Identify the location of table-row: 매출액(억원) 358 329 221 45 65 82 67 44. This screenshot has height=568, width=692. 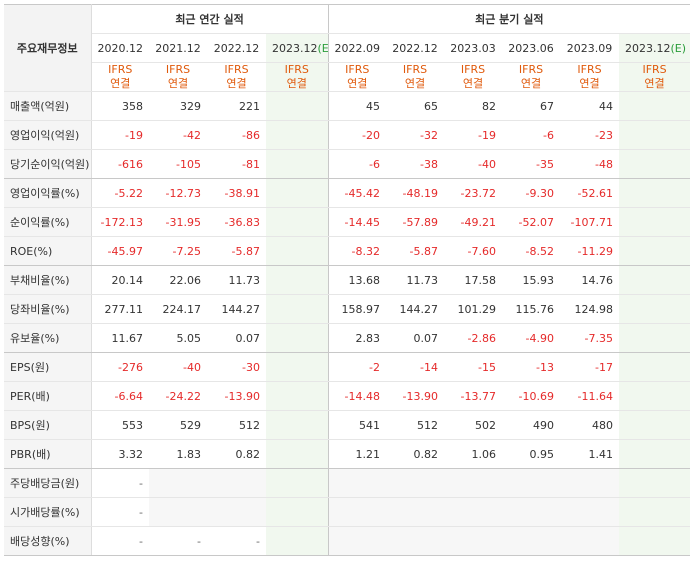
(347, 106).